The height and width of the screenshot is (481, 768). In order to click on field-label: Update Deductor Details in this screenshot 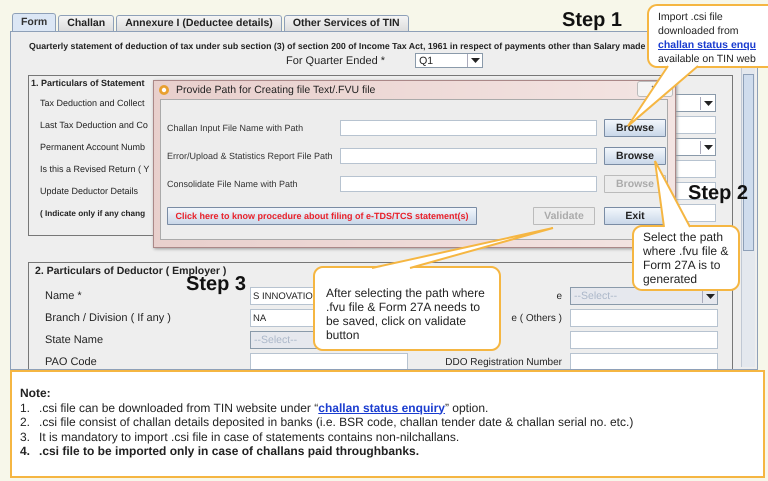, I will do `click(89, 191)`.